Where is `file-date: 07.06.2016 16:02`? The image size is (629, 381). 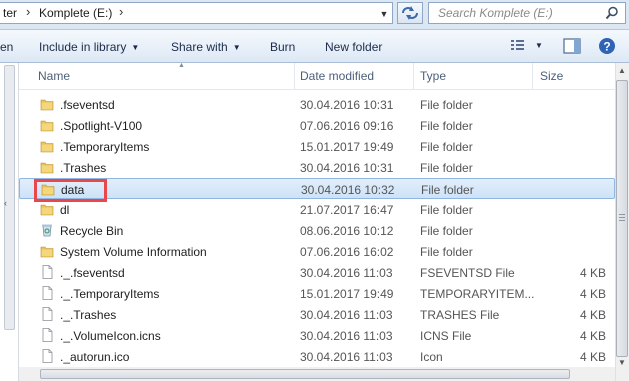
file-date: 07.06.2016 16:02 is located at coordinates (347, 252).